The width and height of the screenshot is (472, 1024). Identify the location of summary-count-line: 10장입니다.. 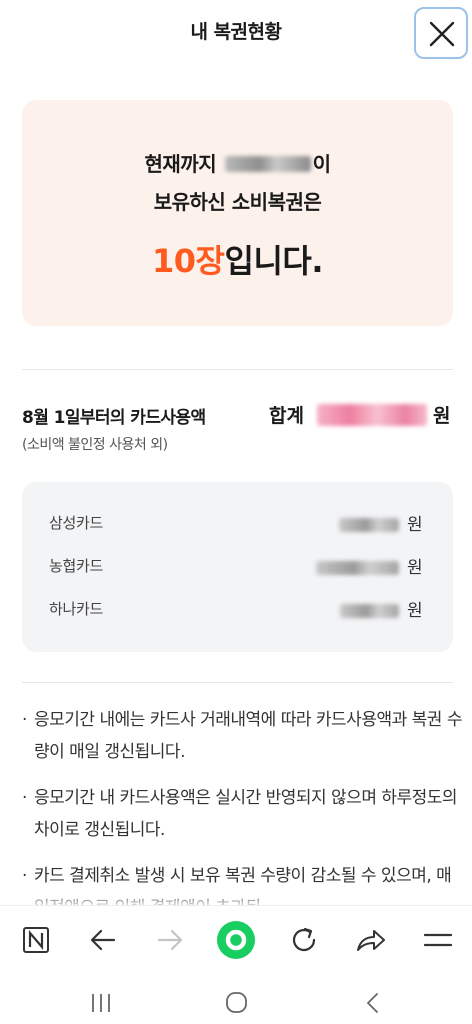
(237, 259).